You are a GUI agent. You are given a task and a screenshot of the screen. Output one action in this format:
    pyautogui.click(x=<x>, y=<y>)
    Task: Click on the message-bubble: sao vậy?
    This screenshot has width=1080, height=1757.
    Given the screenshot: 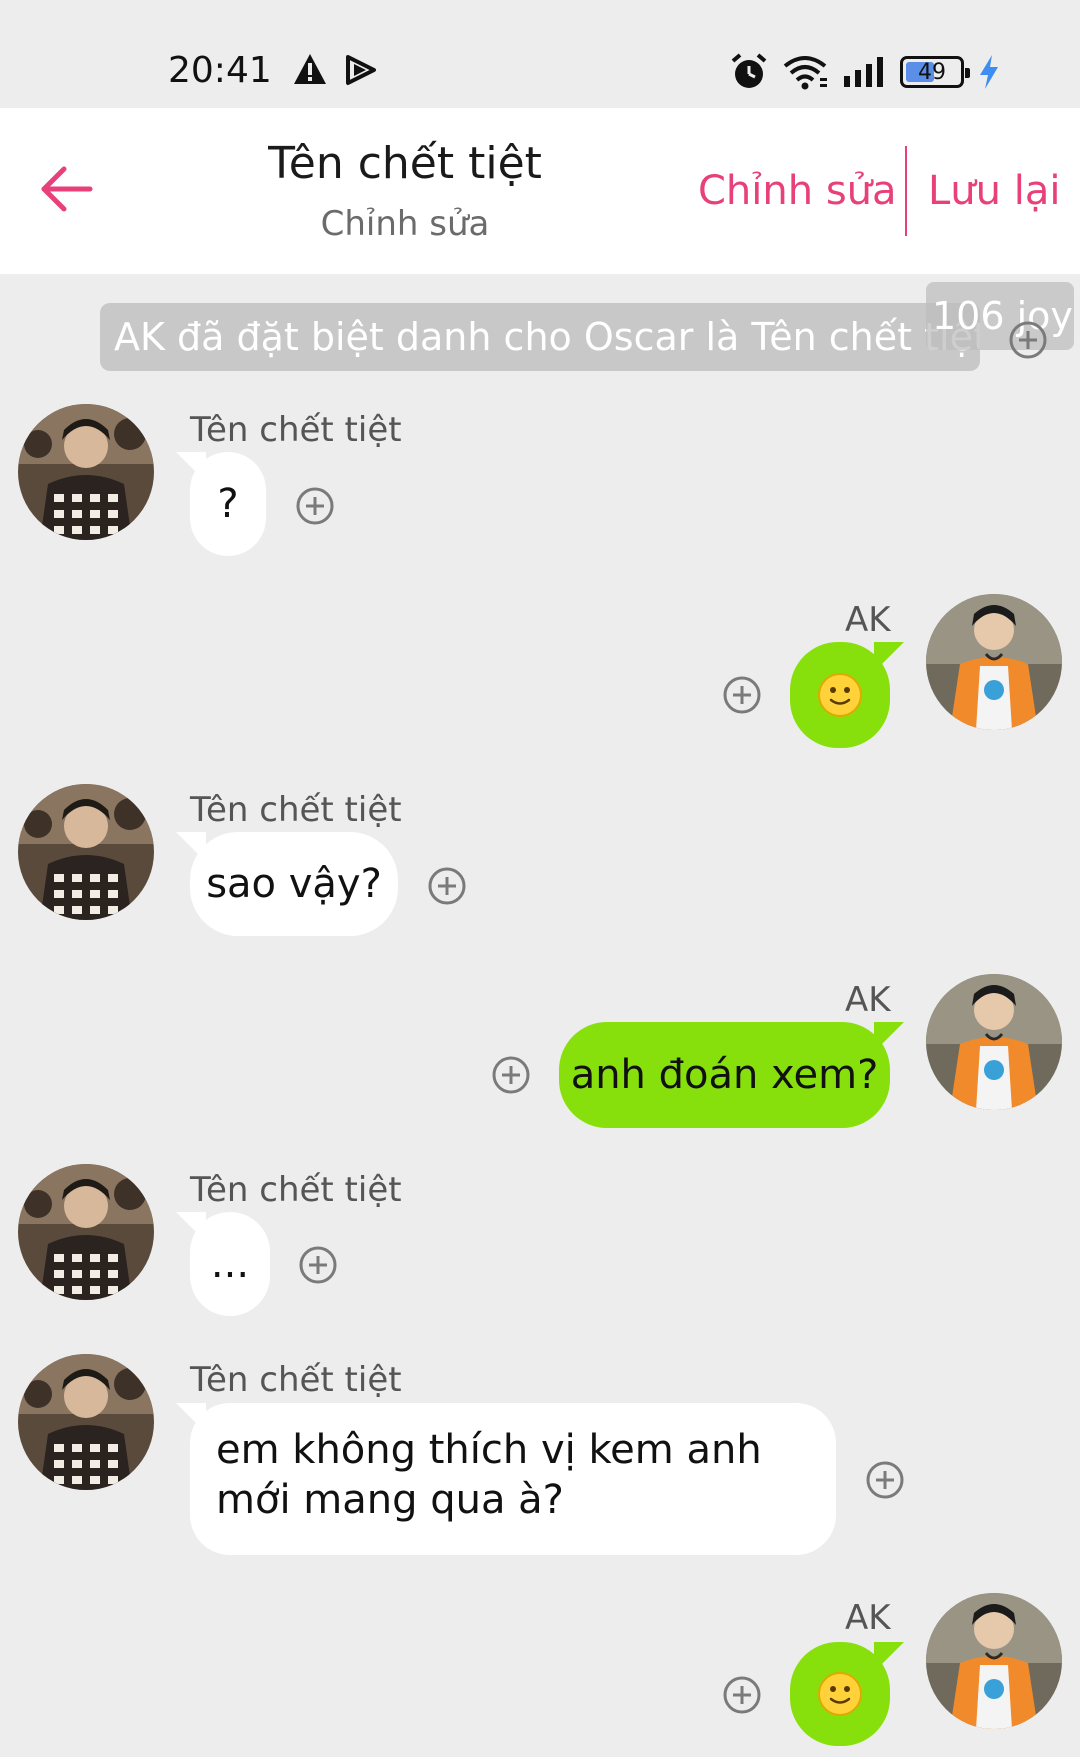 What is the action you would take?
    pyautogui.click(x=294, y=884)
    